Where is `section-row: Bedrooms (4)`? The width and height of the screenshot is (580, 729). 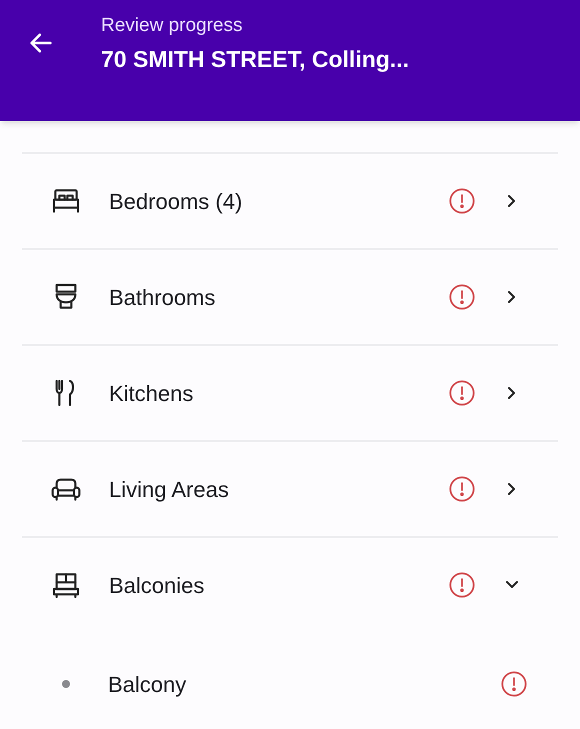 section-row: Bedrooms (4) is located at coordinates (290, 202).